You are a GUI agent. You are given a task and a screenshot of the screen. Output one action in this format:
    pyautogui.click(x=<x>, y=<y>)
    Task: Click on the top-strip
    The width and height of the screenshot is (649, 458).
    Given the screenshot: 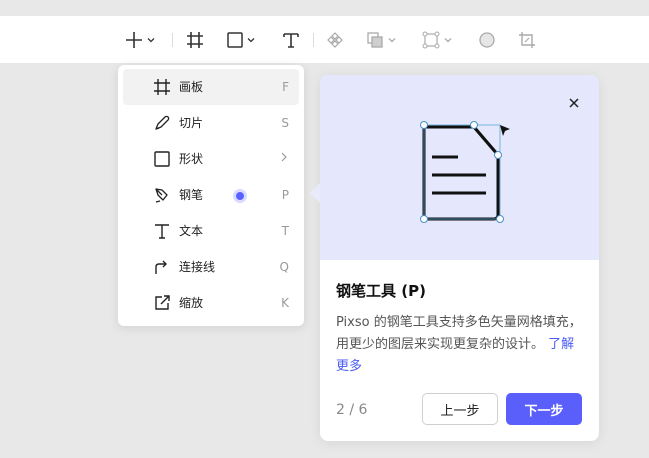 What is the action you would take?
    pyautogui.click(x=324, y=8)
    